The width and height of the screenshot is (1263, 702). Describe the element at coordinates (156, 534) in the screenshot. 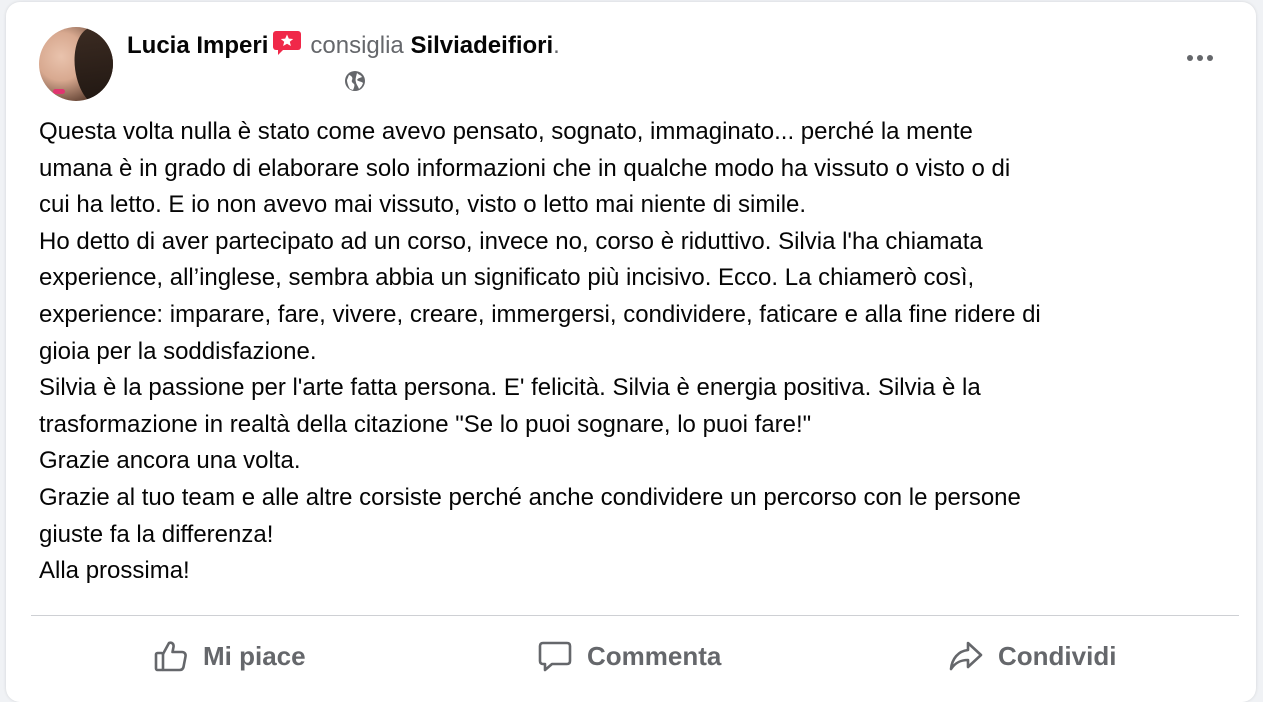

I see `post-body-line: giuste fa la differenza!` at that location.